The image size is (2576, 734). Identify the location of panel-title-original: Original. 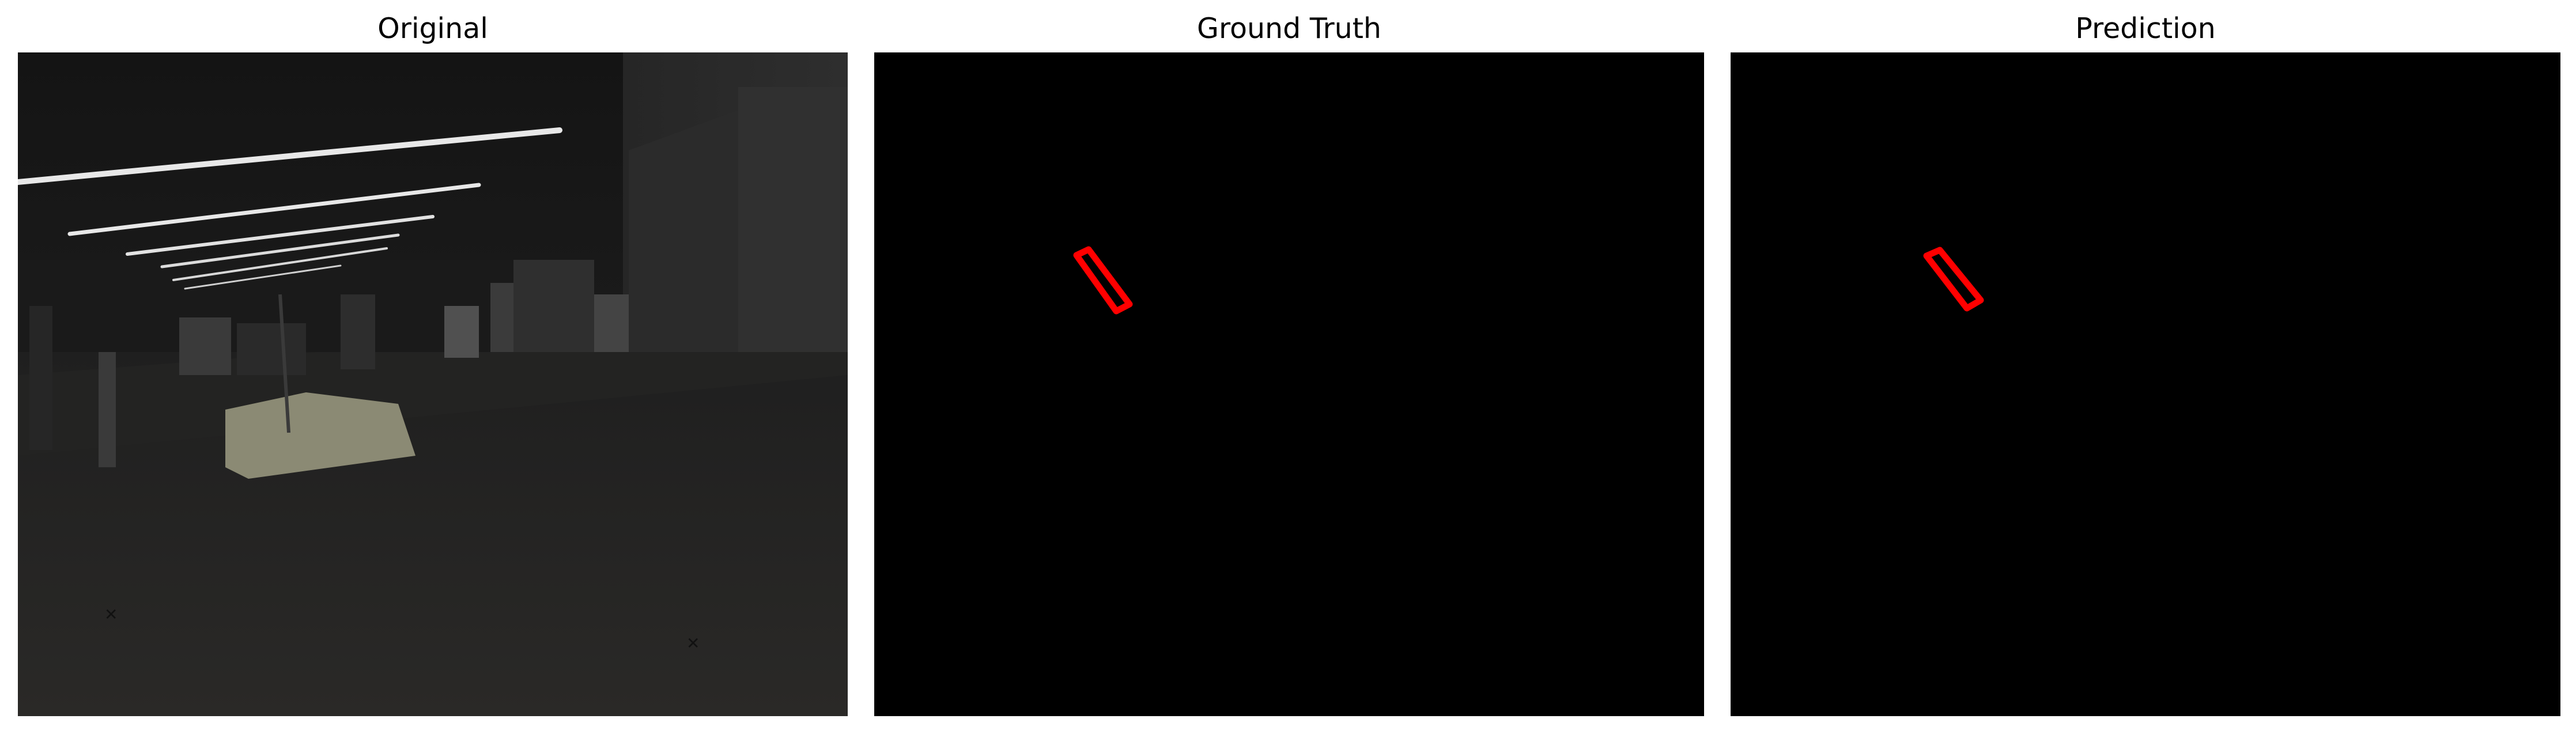
(432, 28).